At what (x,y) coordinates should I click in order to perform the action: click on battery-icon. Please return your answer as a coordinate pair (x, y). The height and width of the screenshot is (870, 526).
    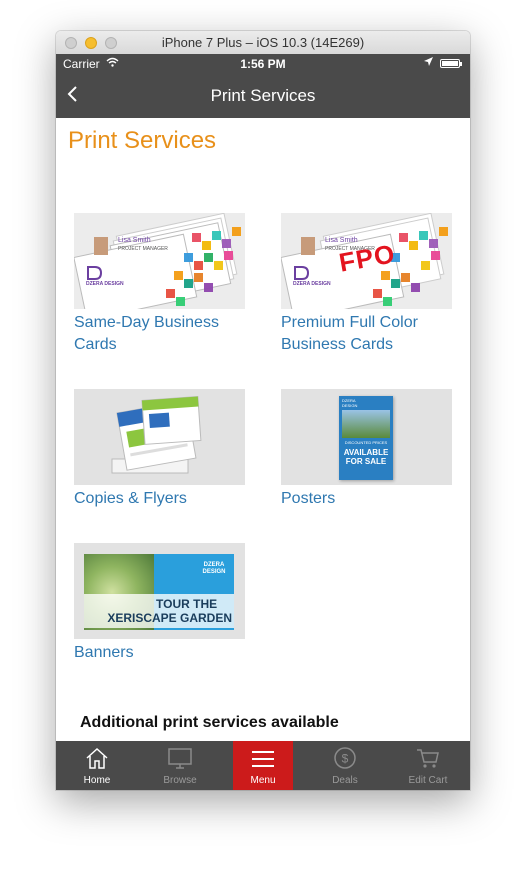
    Looking at the image, I should click on (451, 63).